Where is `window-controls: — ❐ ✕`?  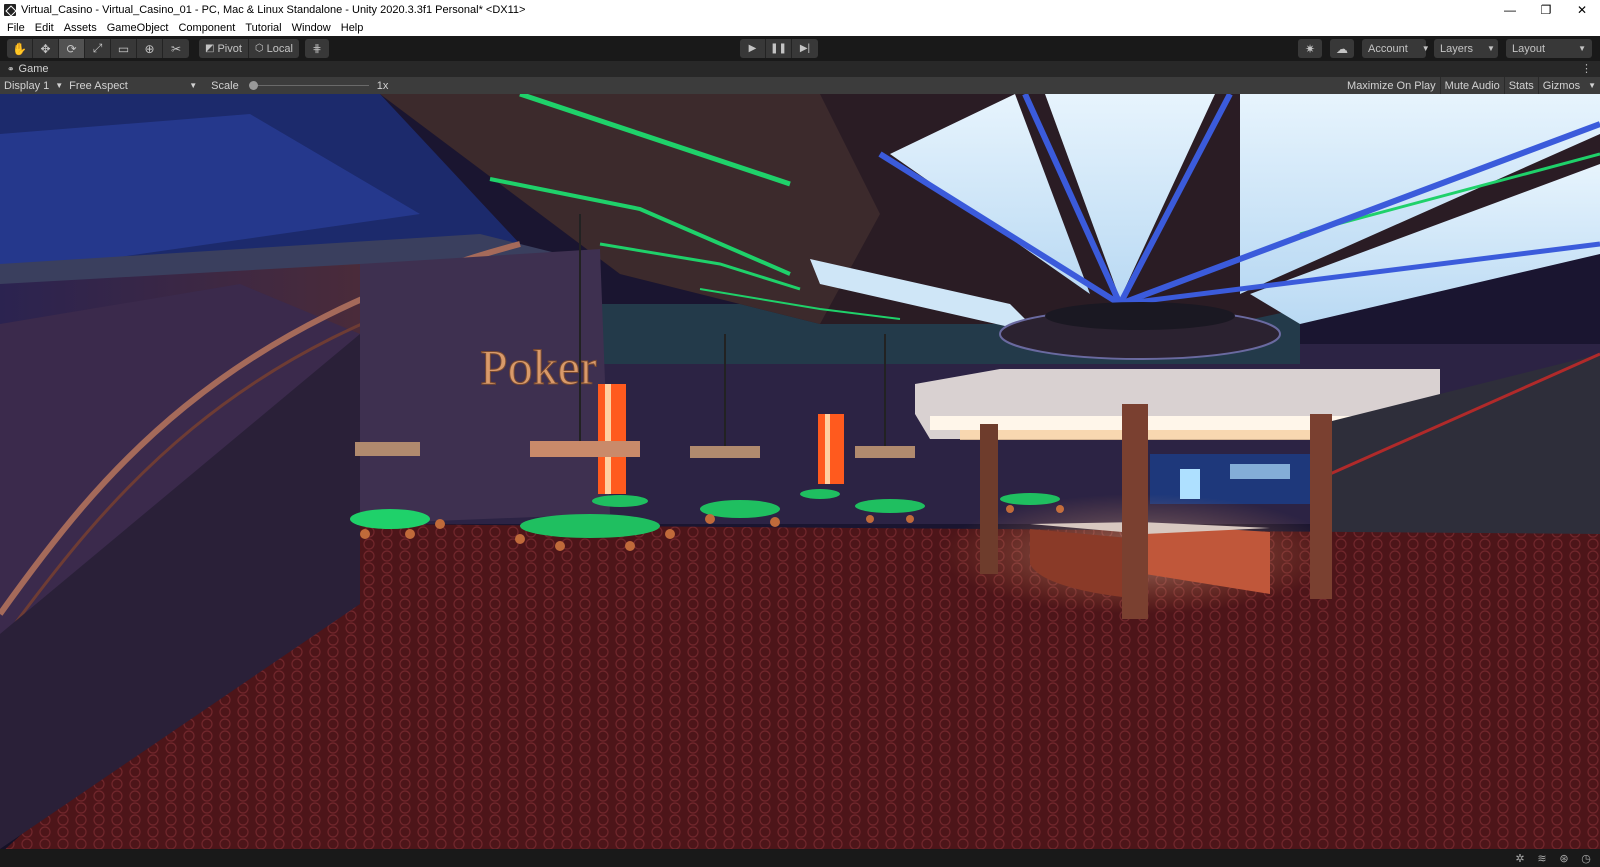
window-controls: — ❐ ✕ is located at coordinates (1546, 9).